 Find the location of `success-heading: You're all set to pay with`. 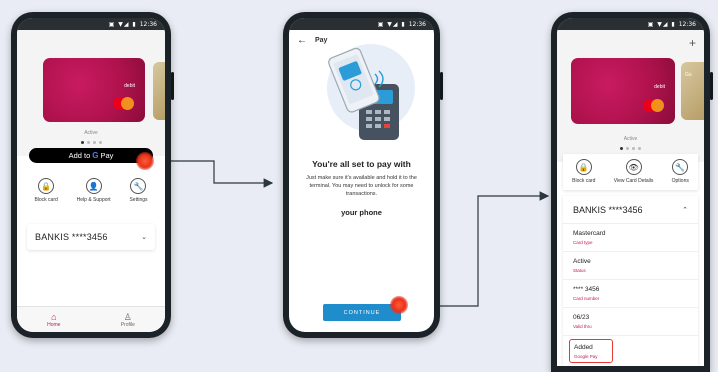

success-heading: You're all set to pay with is located at coordinates (361, 164).